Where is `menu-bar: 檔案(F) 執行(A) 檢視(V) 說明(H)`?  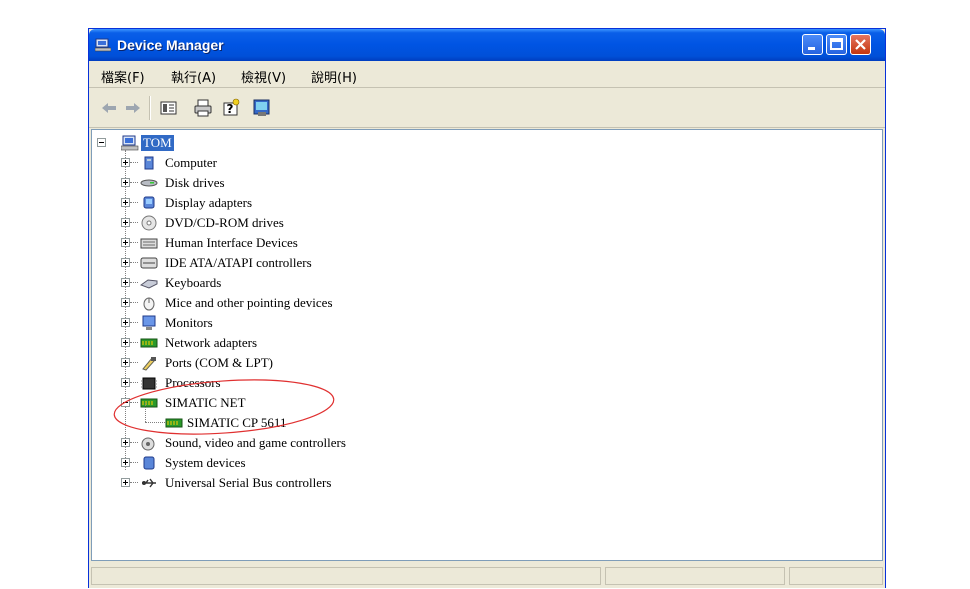 menu-bar: 檔案(F) 執行(A) 檢視(V) 說明(H) is located at coordinates (487, 74).